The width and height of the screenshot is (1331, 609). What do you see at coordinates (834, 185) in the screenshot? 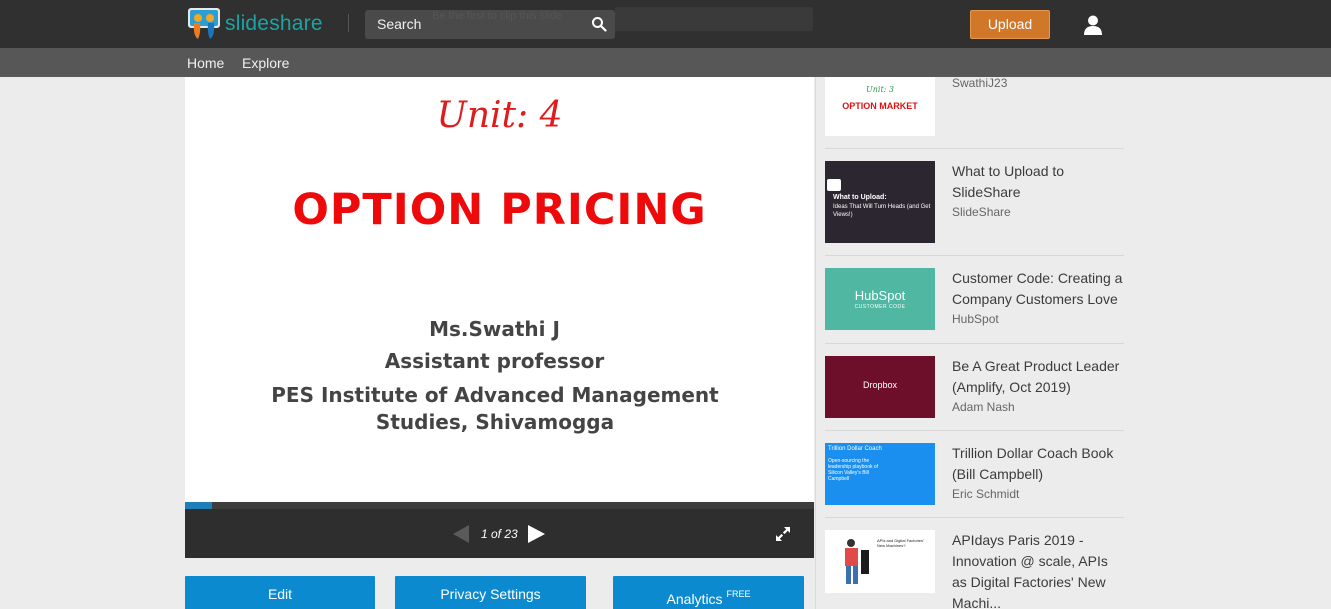
I see `thumbnail-logo` at bounding box center [834, 185].